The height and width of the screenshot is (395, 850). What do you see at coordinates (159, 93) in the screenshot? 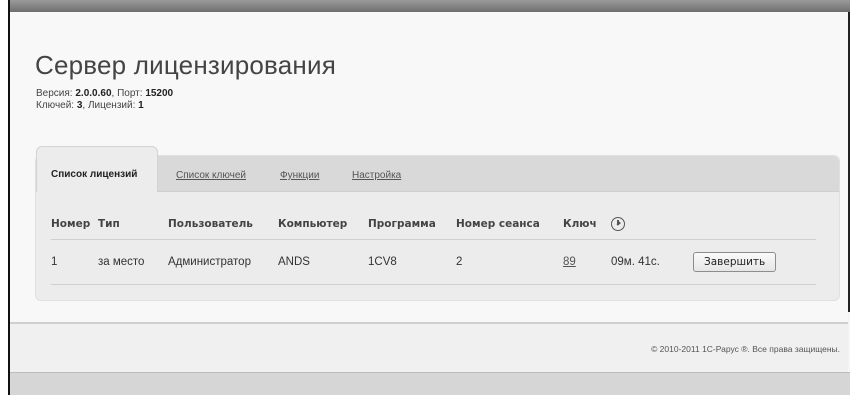
I see `port-value: 15200` at bounding box center [159, 93].